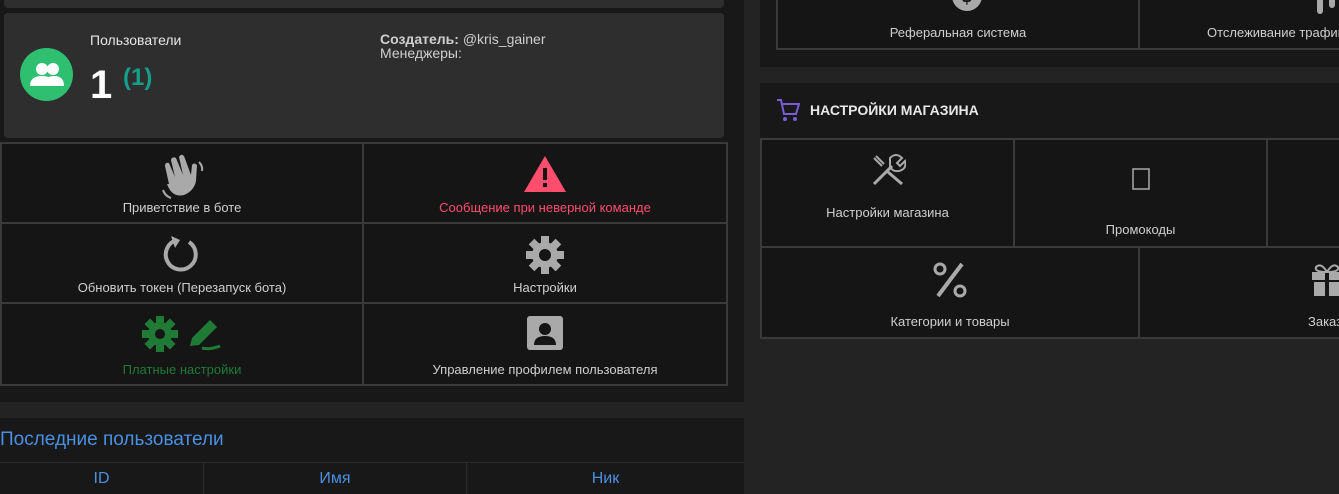 This screenshot has height=494, width=1339. Describe the element at coordinates (1323, 321) in the screenshot. I see `tile-label: Заказ` at that location.